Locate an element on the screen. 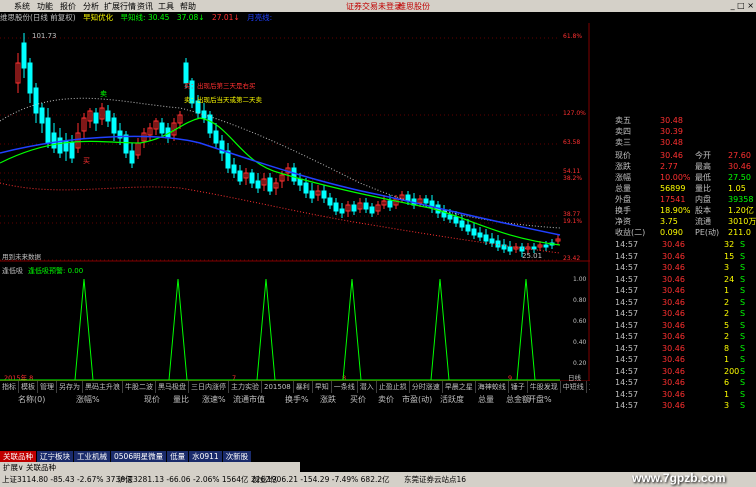  price-now-label: 现价 is located at coordinates (623, 155).